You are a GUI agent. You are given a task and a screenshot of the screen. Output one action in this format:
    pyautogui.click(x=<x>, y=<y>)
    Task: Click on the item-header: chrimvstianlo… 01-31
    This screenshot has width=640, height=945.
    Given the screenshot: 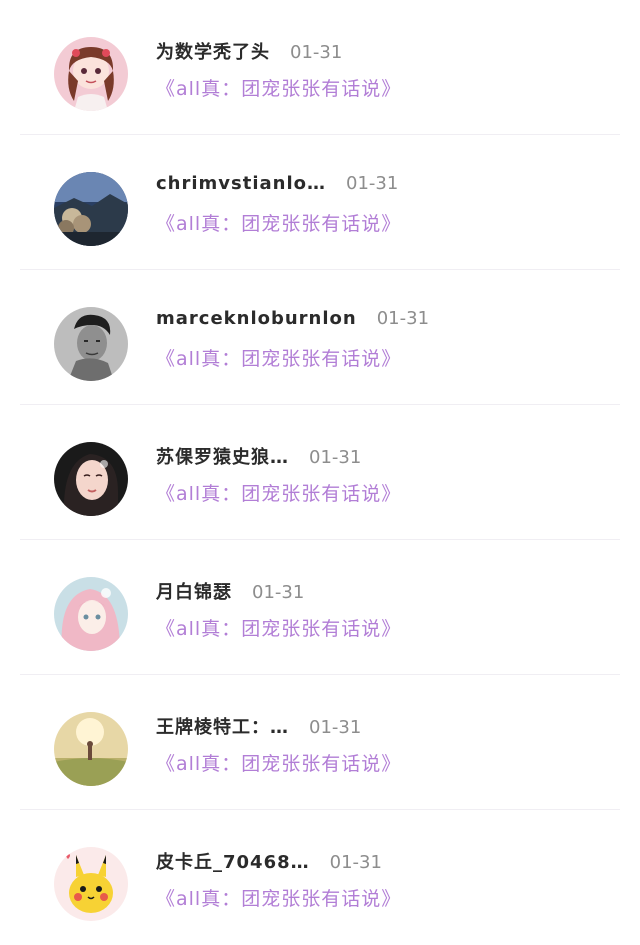 What is the action you would take?
    pyautogui.click(x=378, y=189)
    